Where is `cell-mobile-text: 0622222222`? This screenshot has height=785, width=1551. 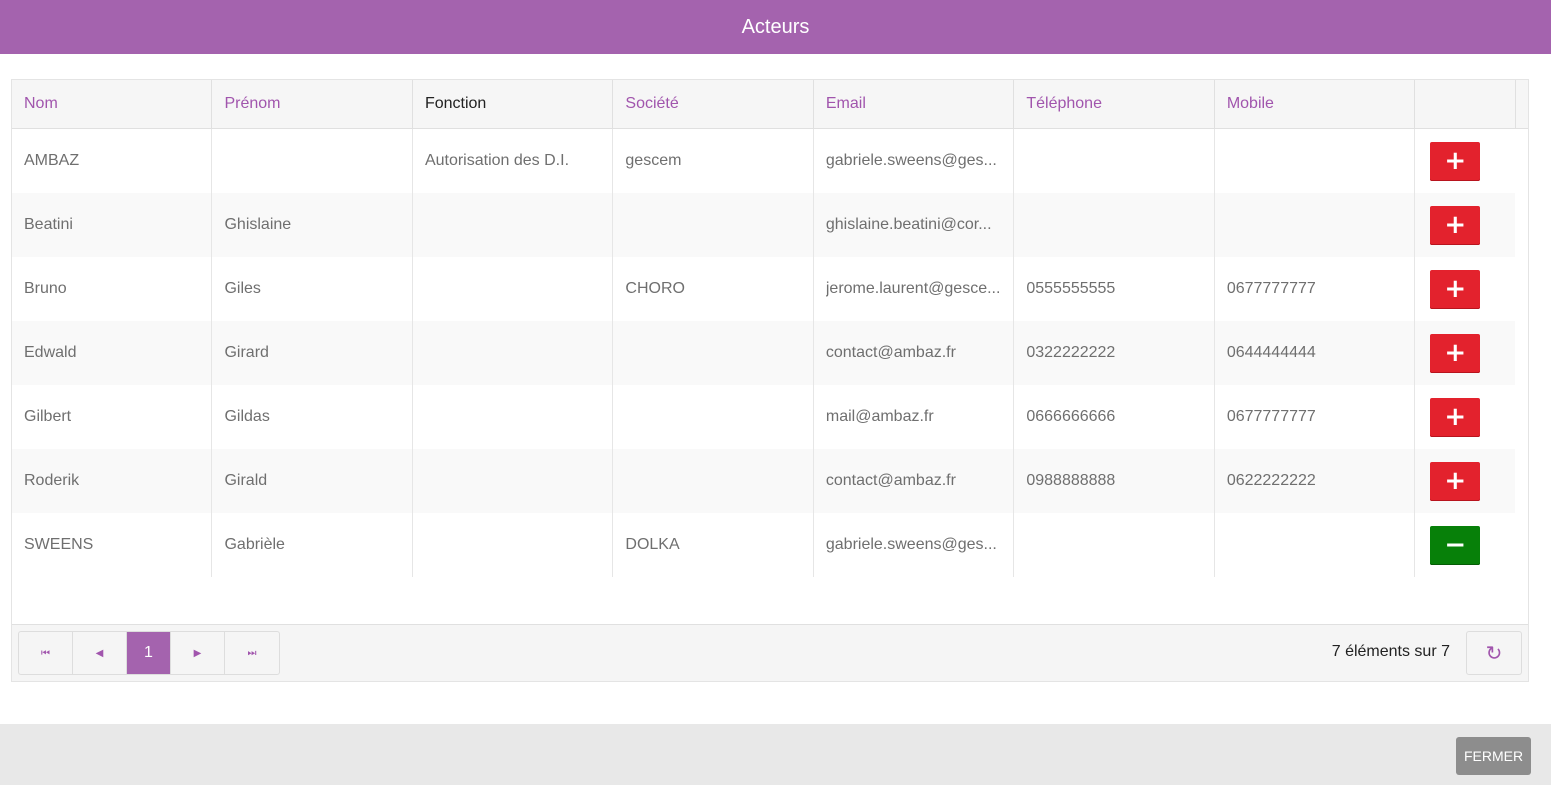
cell-mobile-text: 0622222222 is located at coordinates (1271, 480).